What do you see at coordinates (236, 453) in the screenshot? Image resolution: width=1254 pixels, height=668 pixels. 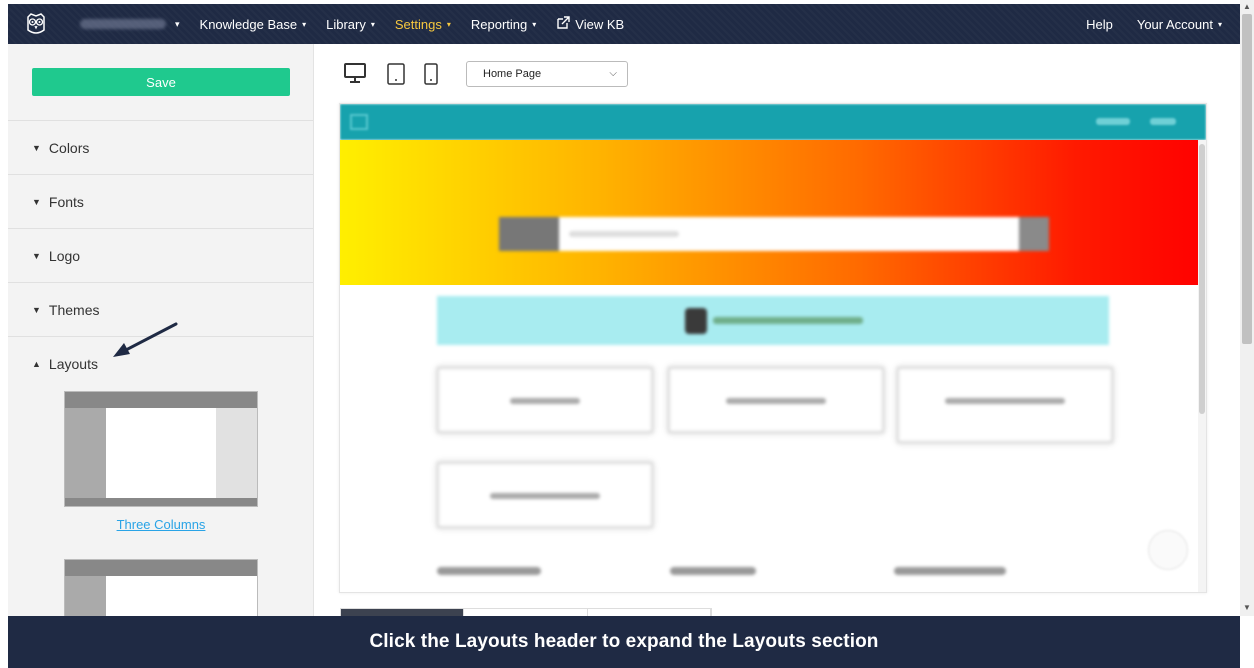 I see `layout-thumb-right-col` at bounding box center [236, 453].